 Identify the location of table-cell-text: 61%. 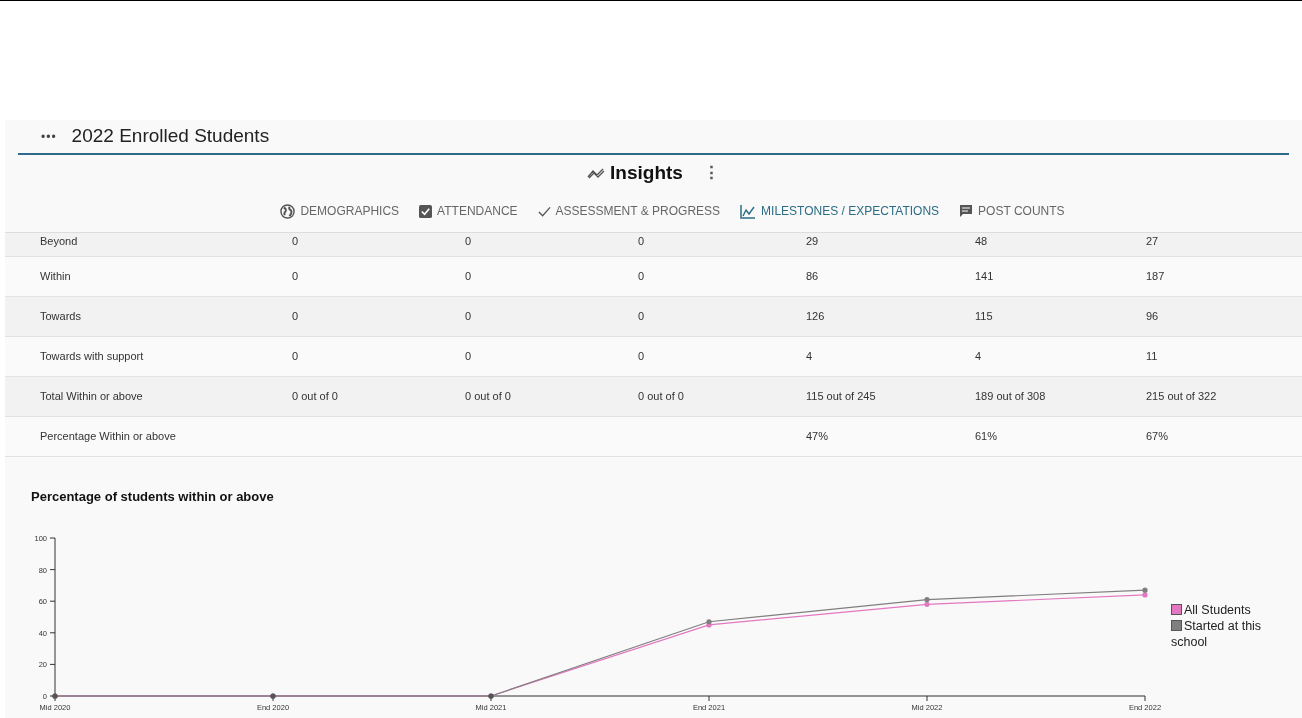
(986, 437).